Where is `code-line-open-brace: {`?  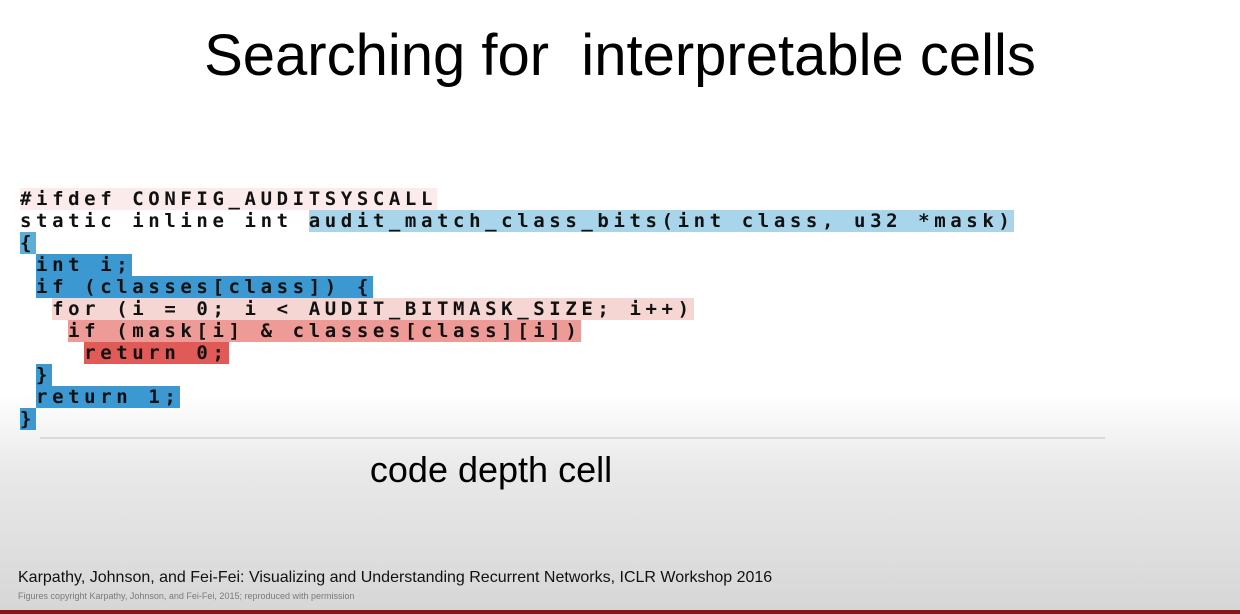 code-line-open-brace: { is located at coordinates (28, 243).